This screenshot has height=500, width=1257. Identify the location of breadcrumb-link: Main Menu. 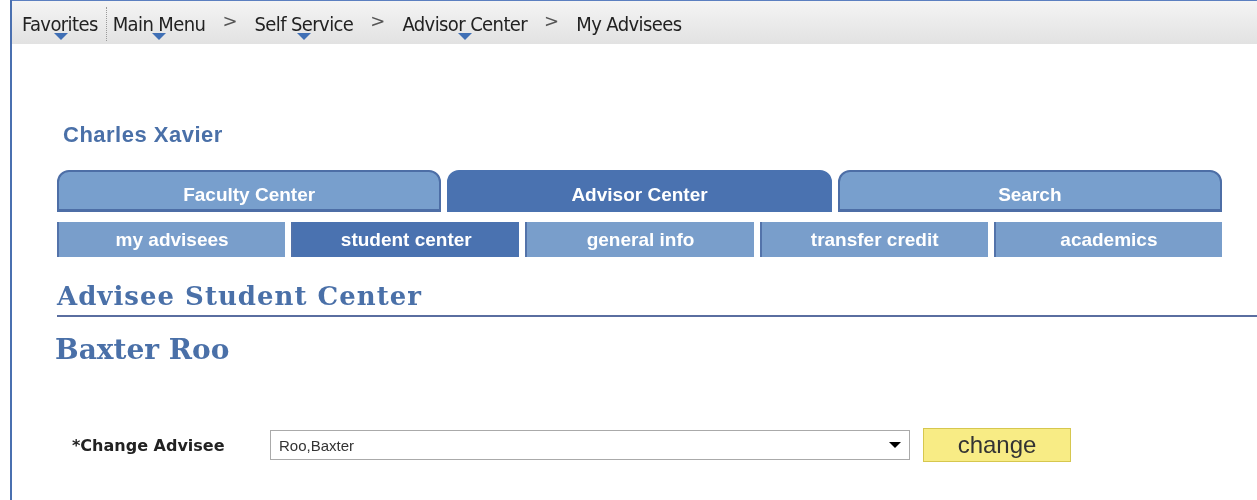
(159, 20).